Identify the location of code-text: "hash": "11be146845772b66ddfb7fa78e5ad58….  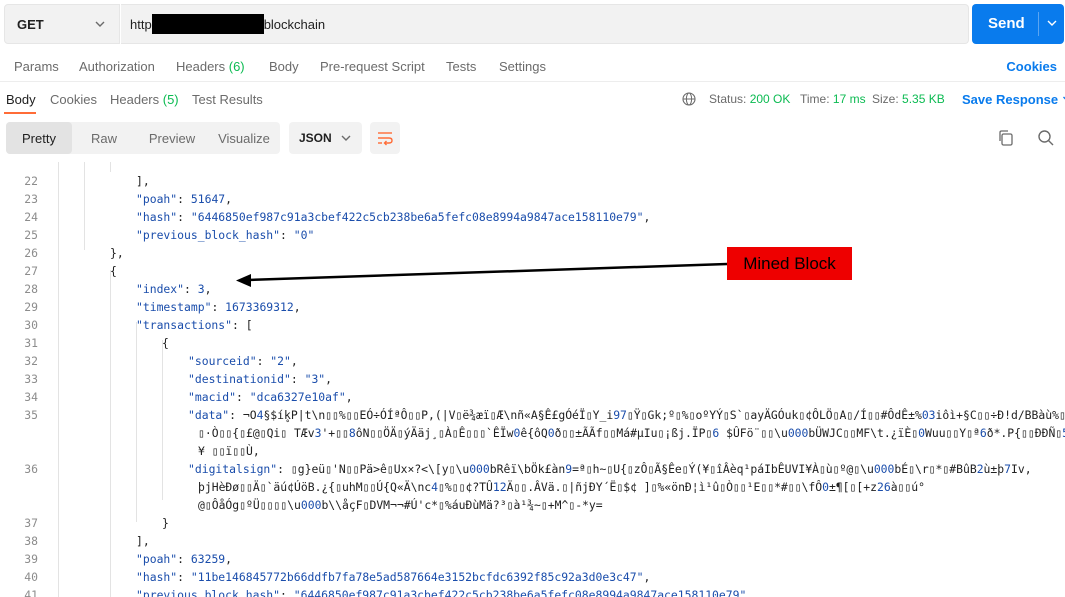
(393, 577).